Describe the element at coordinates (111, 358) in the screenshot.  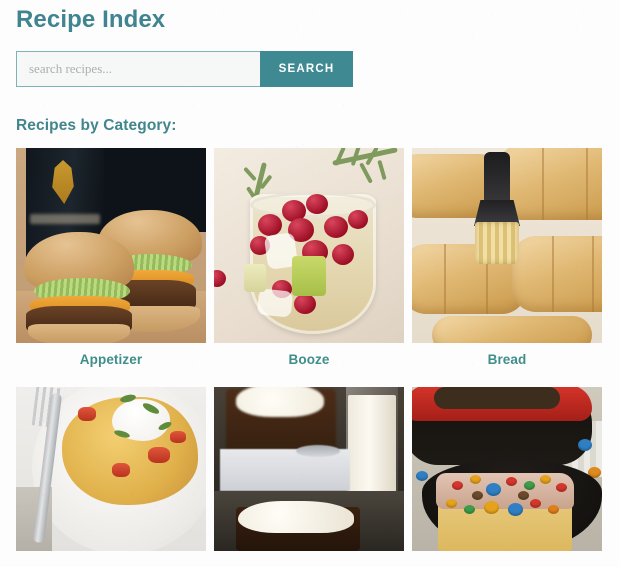
I see `category-label-appetizer: Appetizer` at that location.